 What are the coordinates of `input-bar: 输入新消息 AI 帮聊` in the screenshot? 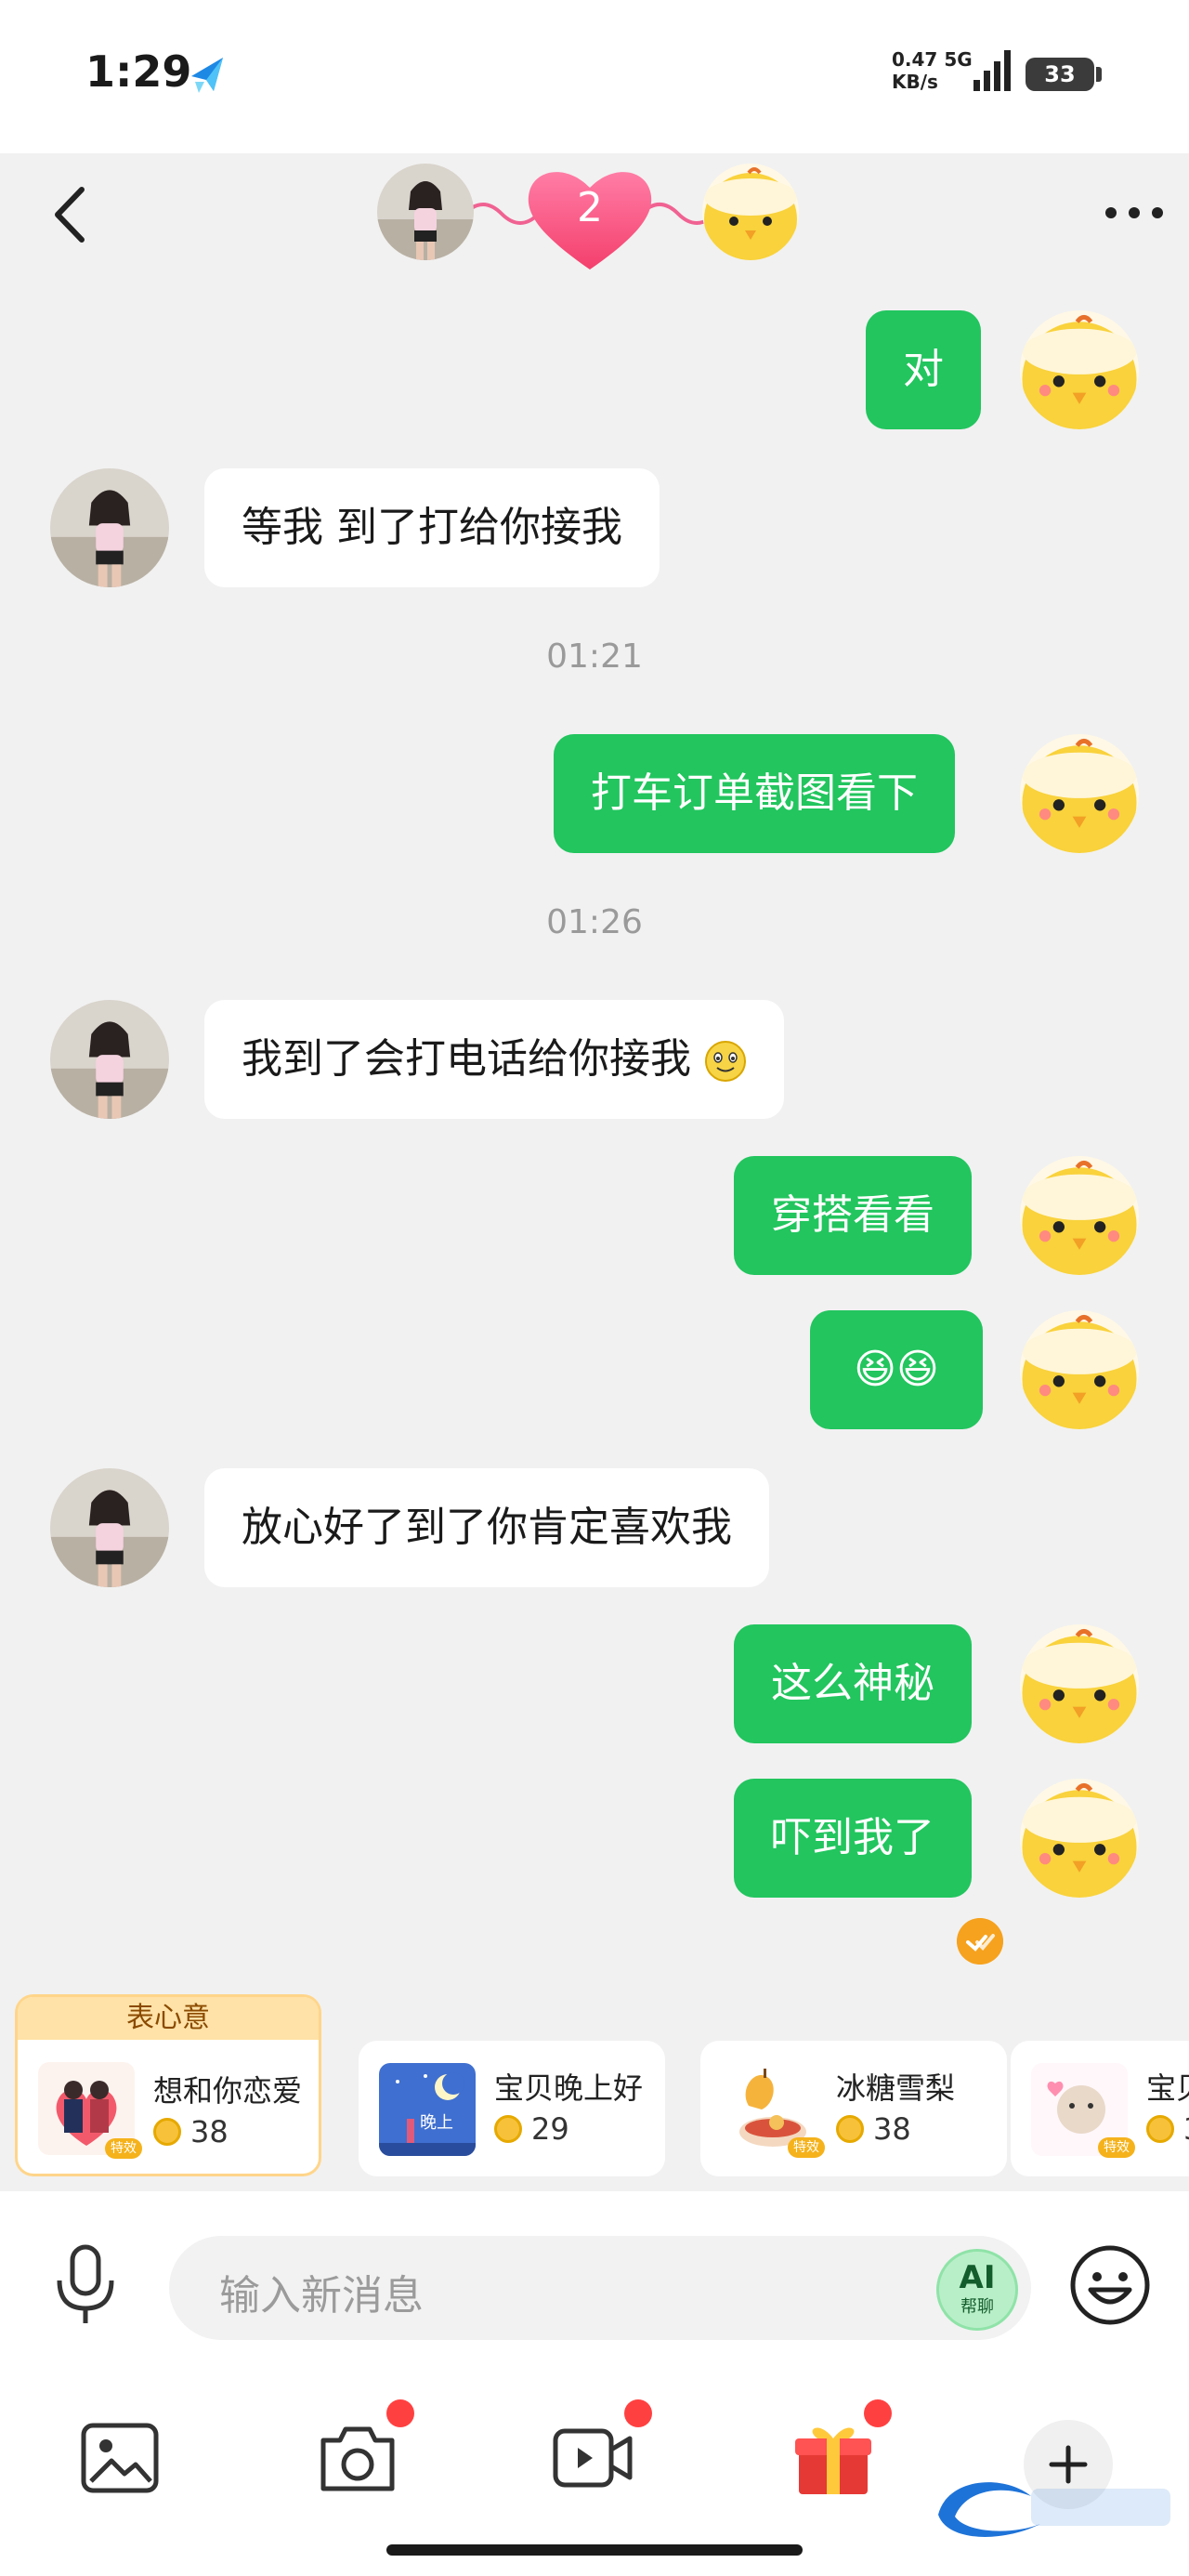 It's located at (594, 2288).